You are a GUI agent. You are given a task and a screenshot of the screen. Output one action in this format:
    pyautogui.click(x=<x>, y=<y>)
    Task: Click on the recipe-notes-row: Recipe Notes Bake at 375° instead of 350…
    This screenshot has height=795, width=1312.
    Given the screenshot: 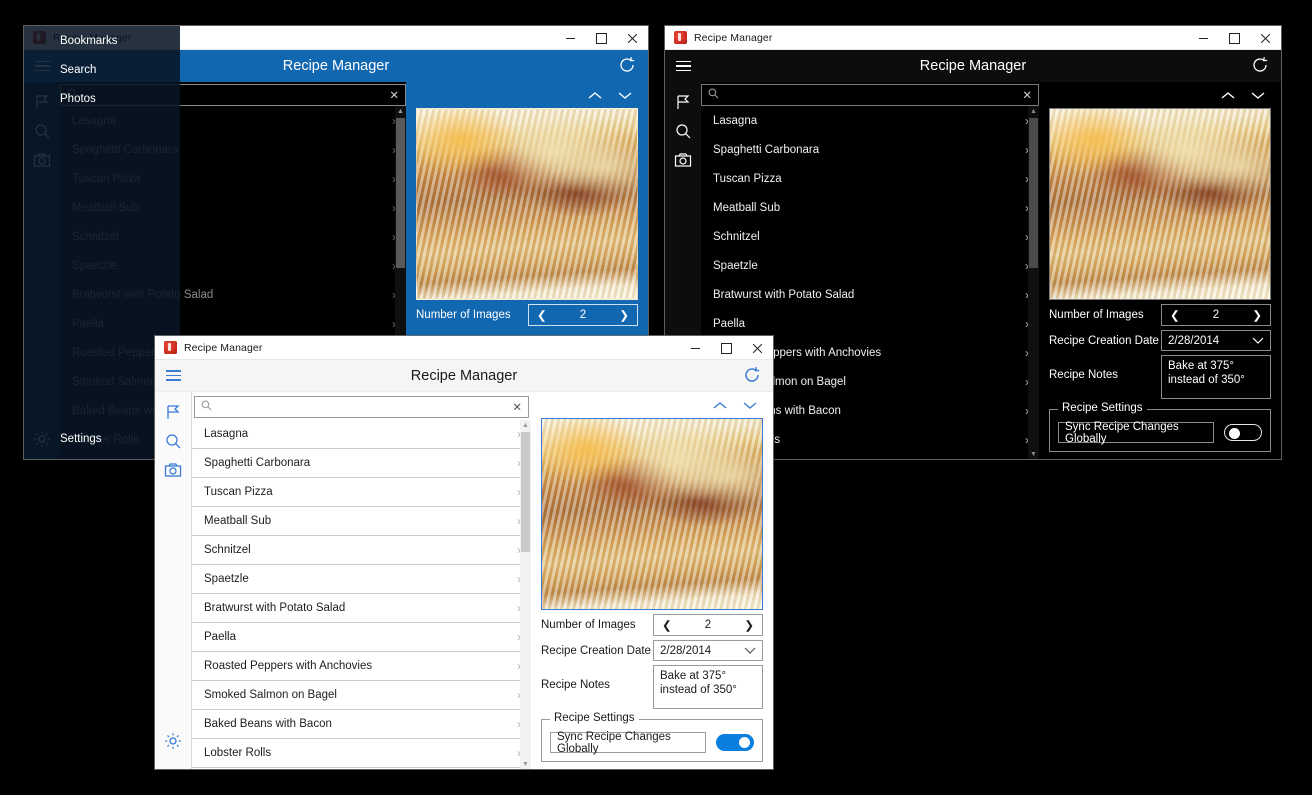 What is the action you would take?
    pyautogui.click(x=652, y=685)
    